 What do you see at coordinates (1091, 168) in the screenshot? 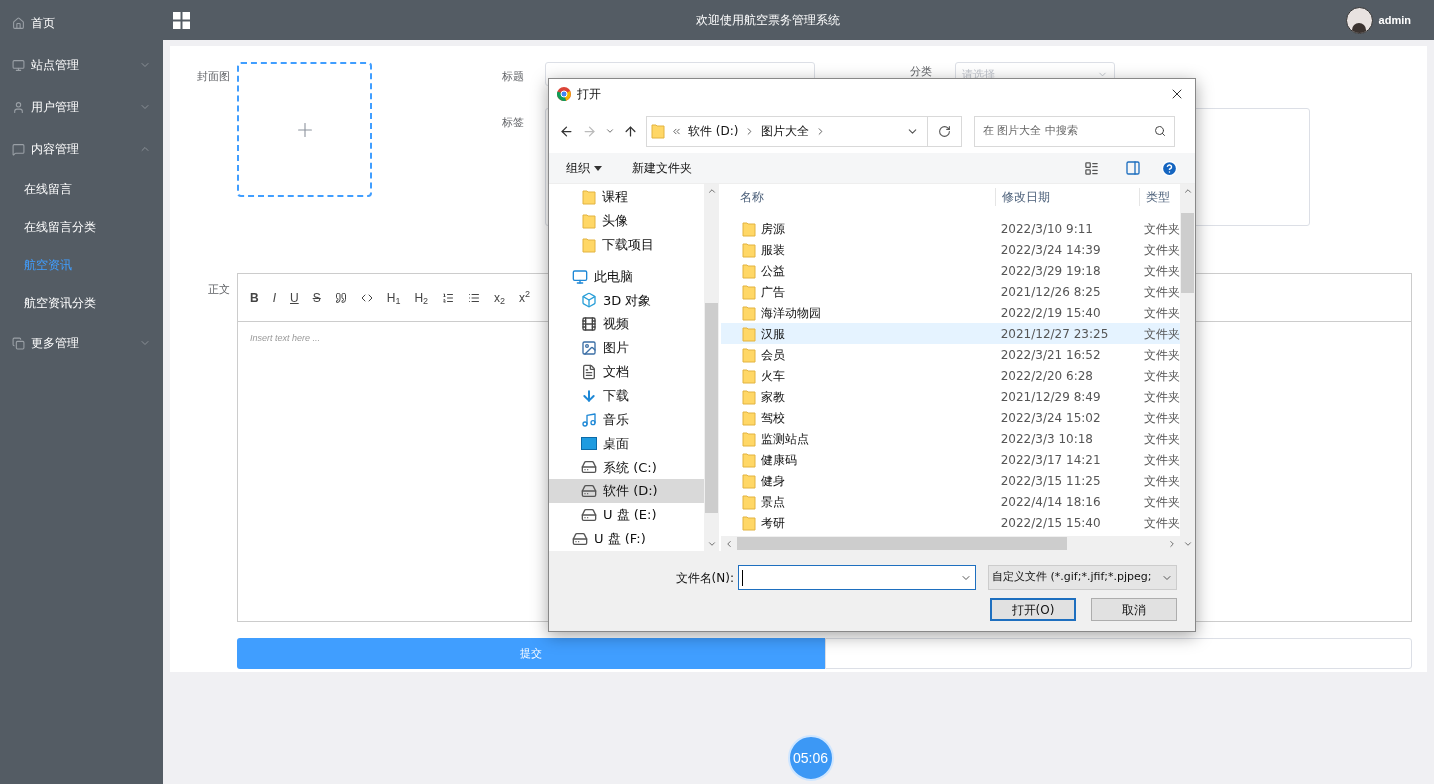
I see `view-icon` at bounding box center [1091, 168].